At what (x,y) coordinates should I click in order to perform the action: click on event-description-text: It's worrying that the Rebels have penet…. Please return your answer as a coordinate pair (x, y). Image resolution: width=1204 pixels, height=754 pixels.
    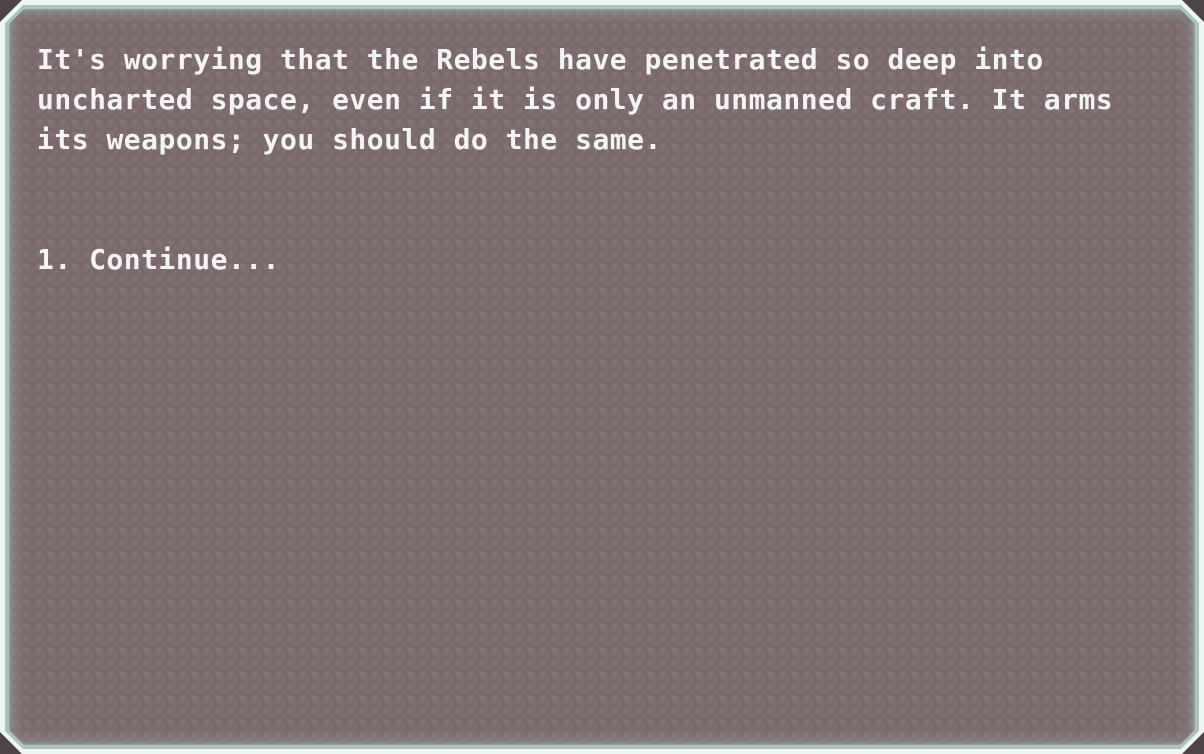
    Looking at the image, I should click on (575, 99).